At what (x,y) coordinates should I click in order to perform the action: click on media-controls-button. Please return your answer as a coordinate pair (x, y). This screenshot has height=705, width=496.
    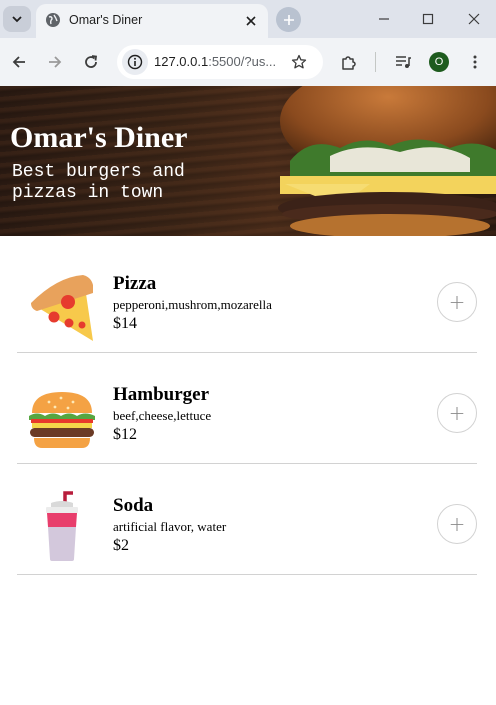
    Looking at the image, I should click on (403, 62).